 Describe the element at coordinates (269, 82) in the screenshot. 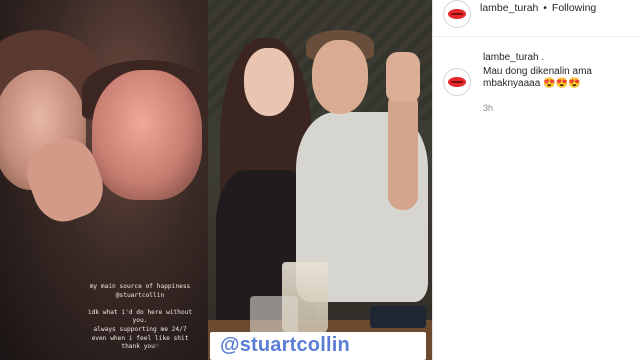

I see `photo-woman-face` at that location.